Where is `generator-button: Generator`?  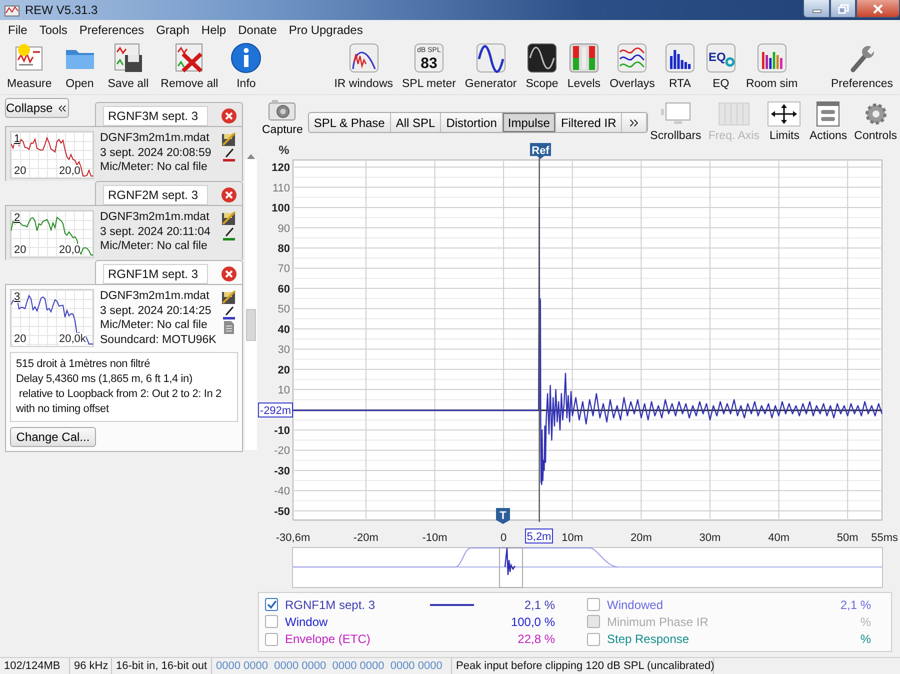 generator-button: Generator is located at coordinates (491, 66).